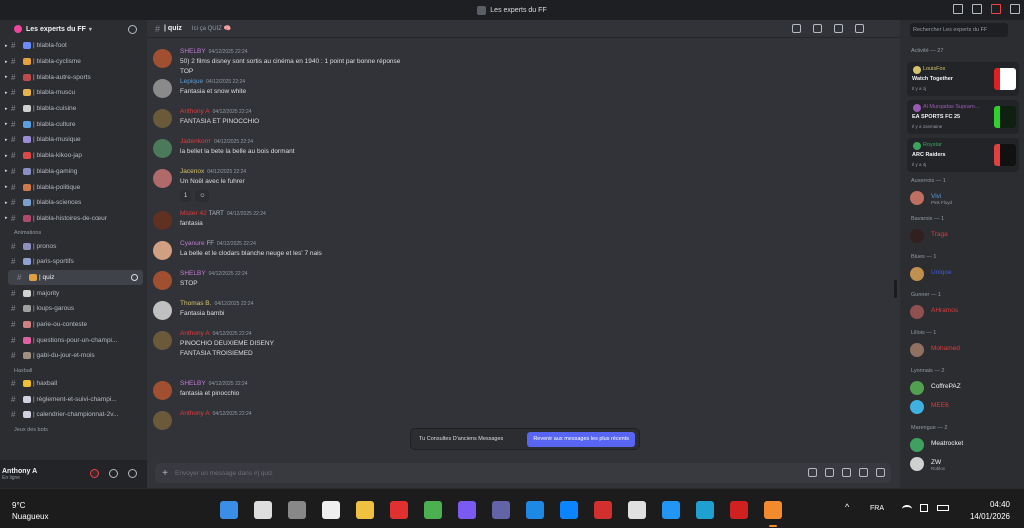 This screenshot has width=1024, height=528. What do you see at coordinates (433, 510) in the screenshot?
I see `chrome-icon` at bounding box center [433, 510].